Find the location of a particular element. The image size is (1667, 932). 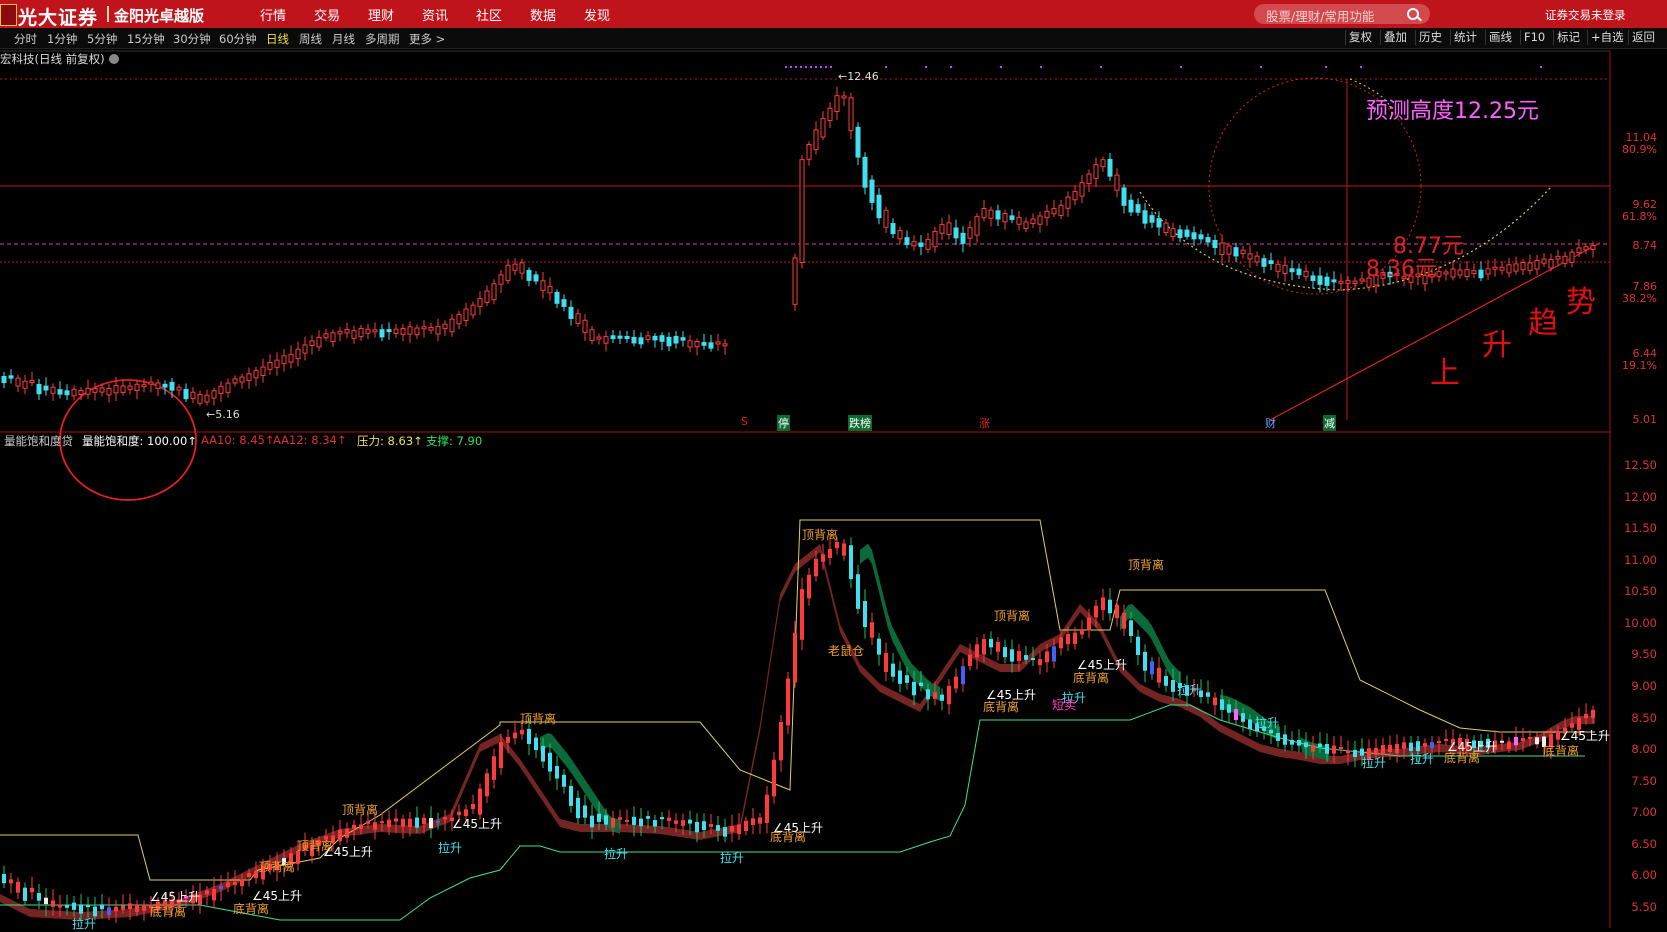

price-axis-label: 8.74 is located at coordinates (1645, 245).